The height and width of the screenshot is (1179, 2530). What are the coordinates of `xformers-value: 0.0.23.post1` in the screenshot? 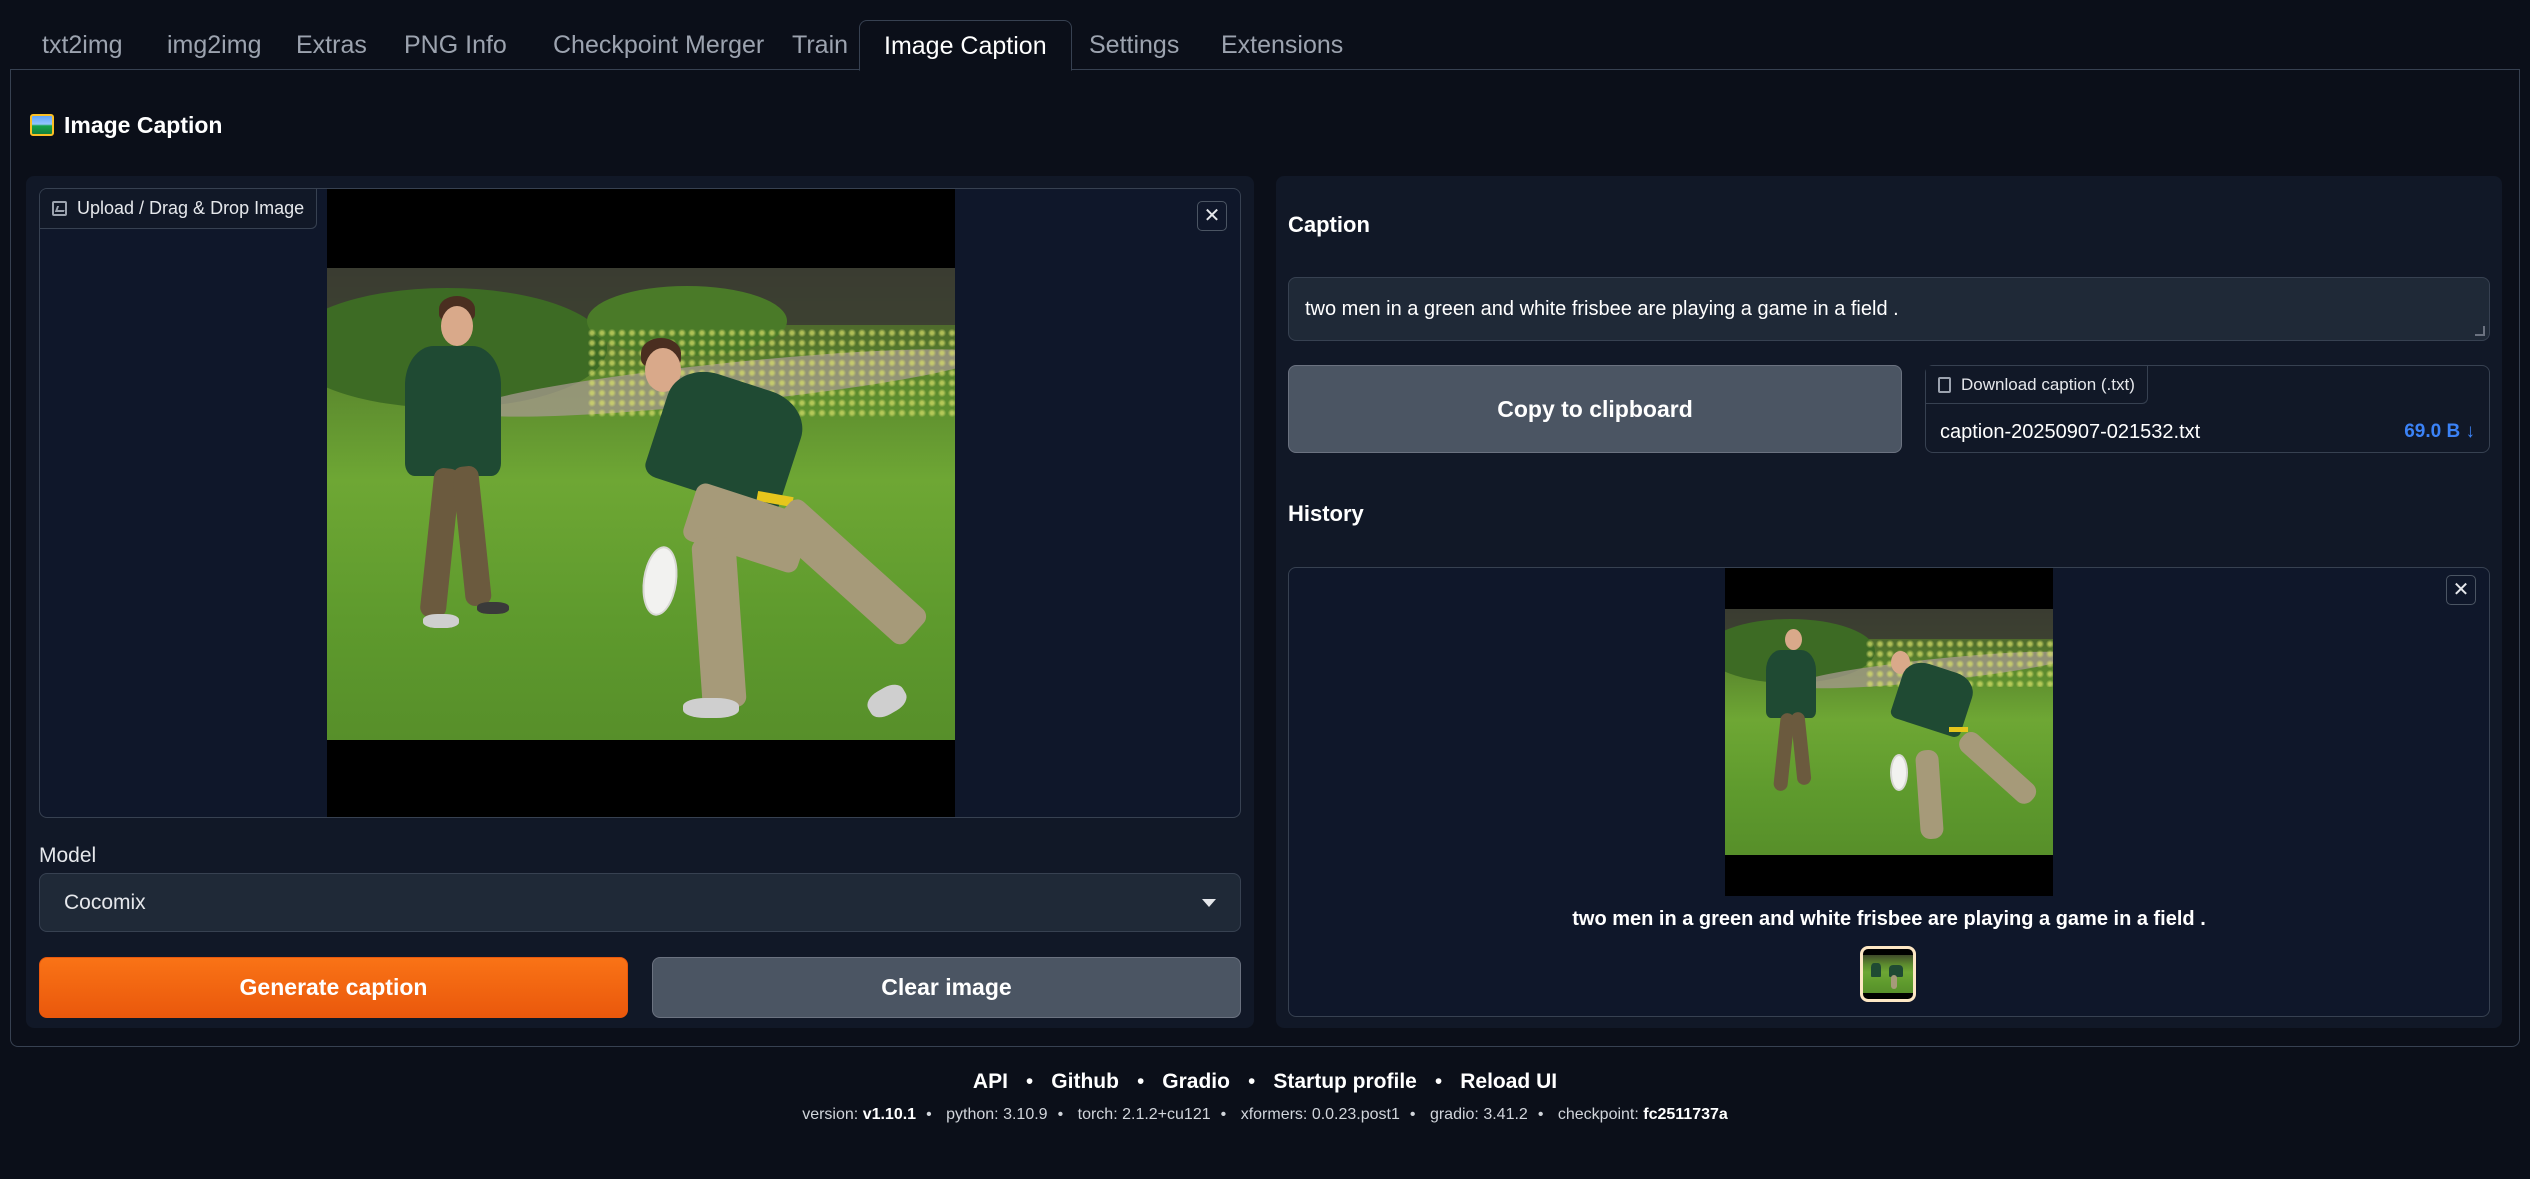 It's located at (1355, 1114).